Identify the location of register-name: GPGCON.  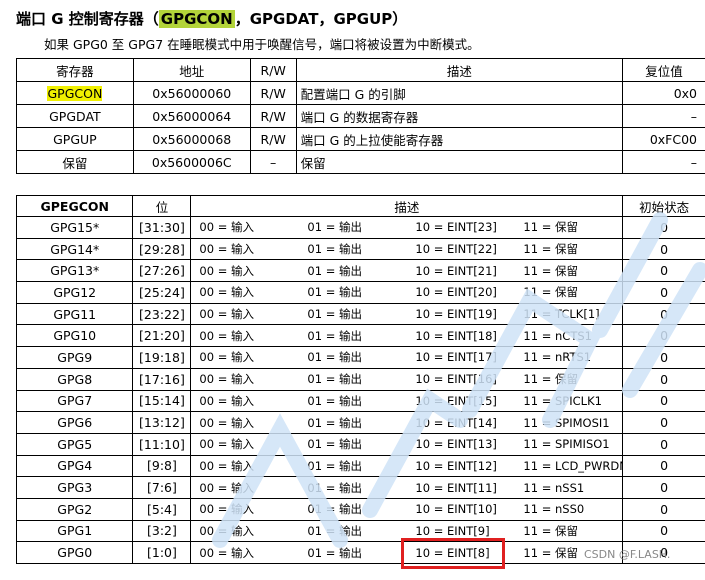
(75, 93).